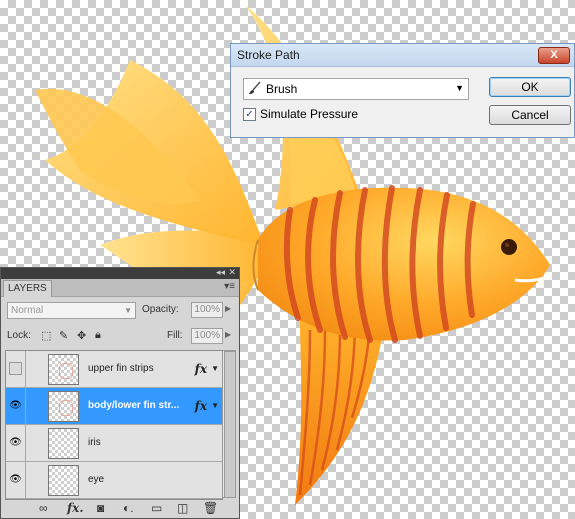 The width and height of the screenshot is (575, 519). I want to click on layer-row: upper fin strips fx ▼, so click(114, 369).